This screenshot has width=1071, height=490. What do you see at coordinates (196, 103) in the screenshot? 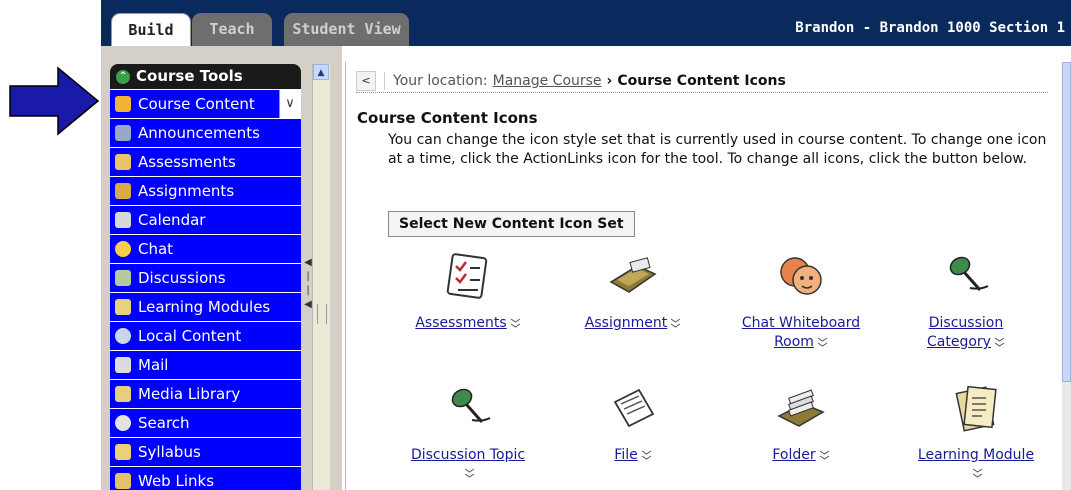
I see `sidebar-item-label: Course Content` at bounding box center [196, 103].